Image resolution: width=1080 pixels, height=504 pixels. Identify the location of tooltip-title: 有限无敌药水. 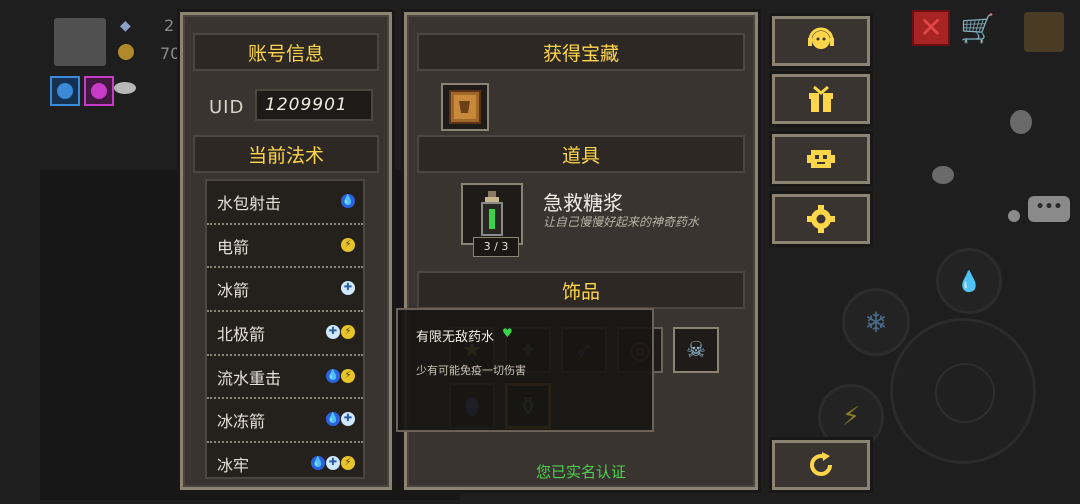
(455, 337).